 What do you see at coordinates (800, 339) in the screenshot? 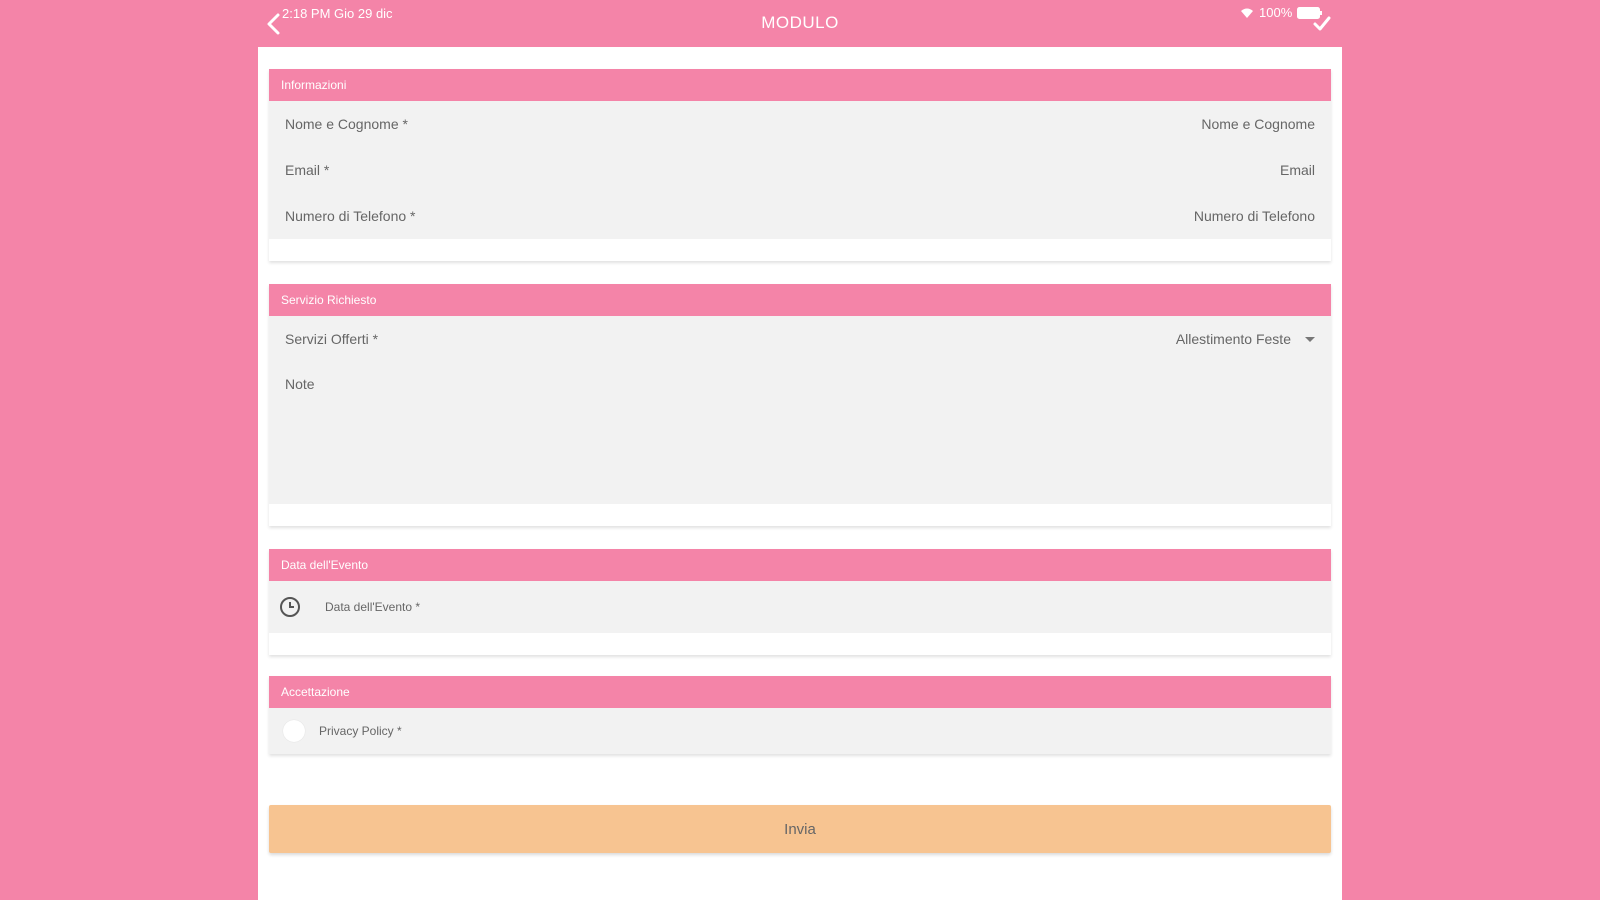
I see `services-select-row: Servizi Offerti * Allestimento Feste` at bounding box center [800, 339].